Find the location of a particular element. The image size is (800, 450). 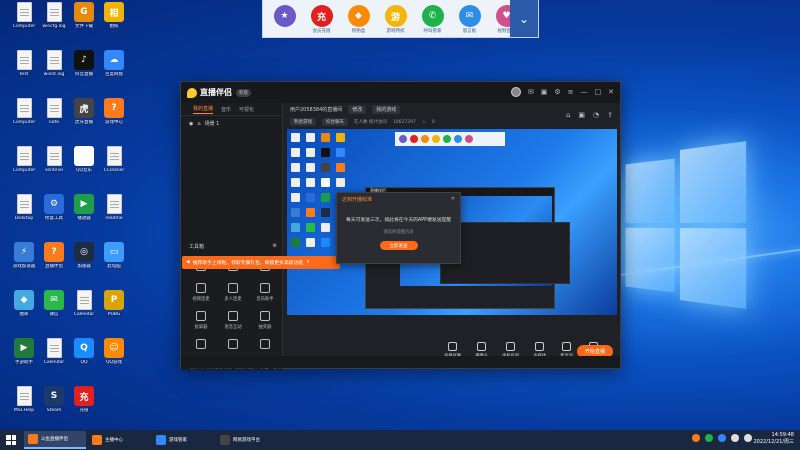

desktop-icon: P PUBG is located at coordinates (114, 304).